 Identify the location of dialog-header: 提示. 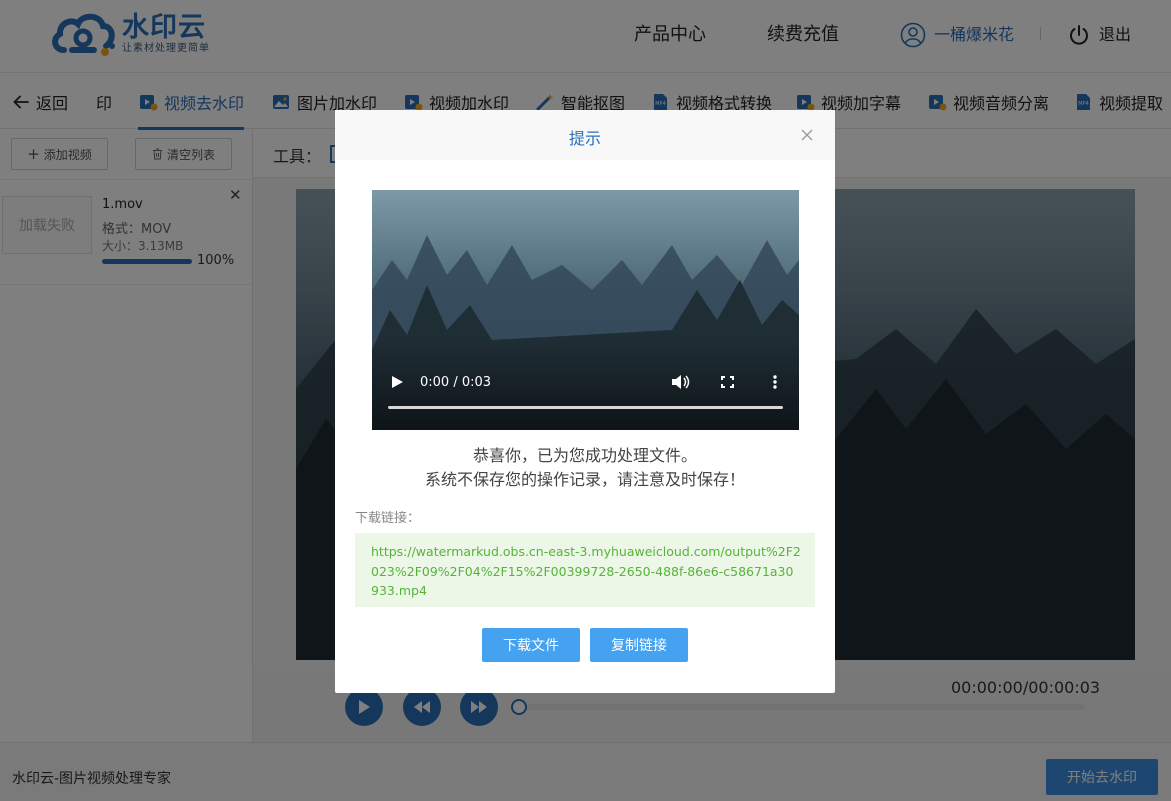
(585, 135).